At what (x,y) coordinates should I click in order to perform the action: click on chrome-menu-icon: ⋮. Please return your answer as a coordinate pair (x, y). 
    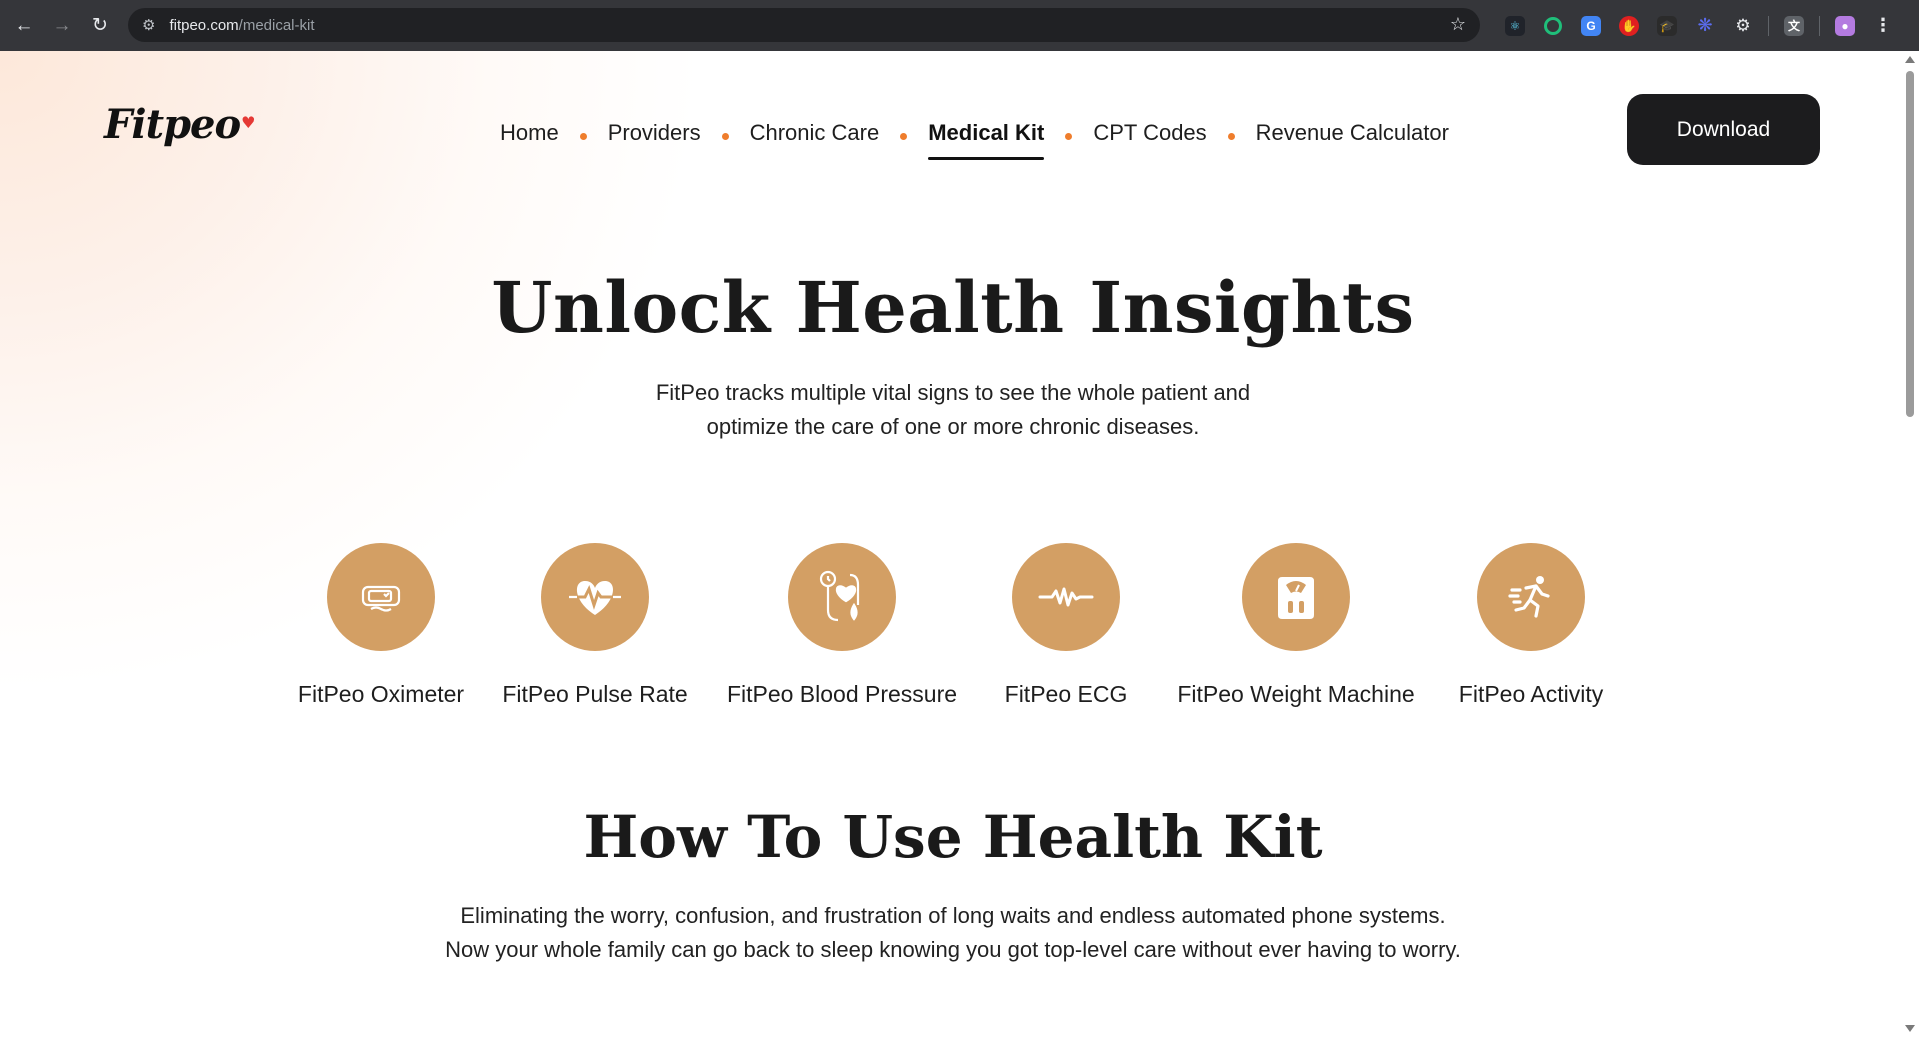
    Looking at the image, I should click on (1883, 25).